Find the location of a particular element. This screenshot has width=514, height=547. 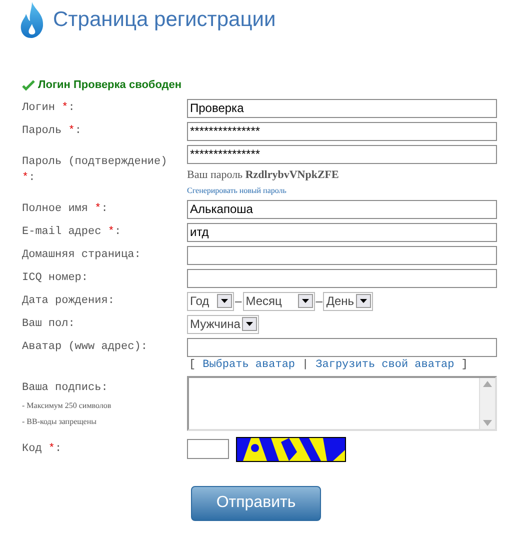

hint-text: - Максимум 250 символов is located at coordinates (67, 405).